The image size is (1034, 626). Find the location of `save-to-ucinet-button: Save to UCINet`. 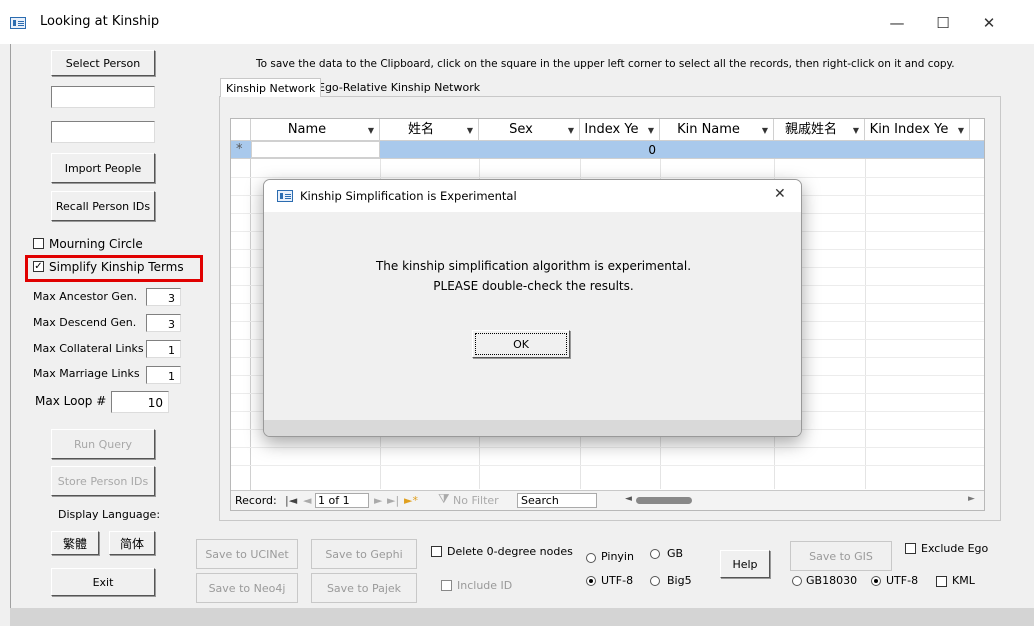

save-to-ucinet-button: Save to UCINet is located at coordinates (247, 554).